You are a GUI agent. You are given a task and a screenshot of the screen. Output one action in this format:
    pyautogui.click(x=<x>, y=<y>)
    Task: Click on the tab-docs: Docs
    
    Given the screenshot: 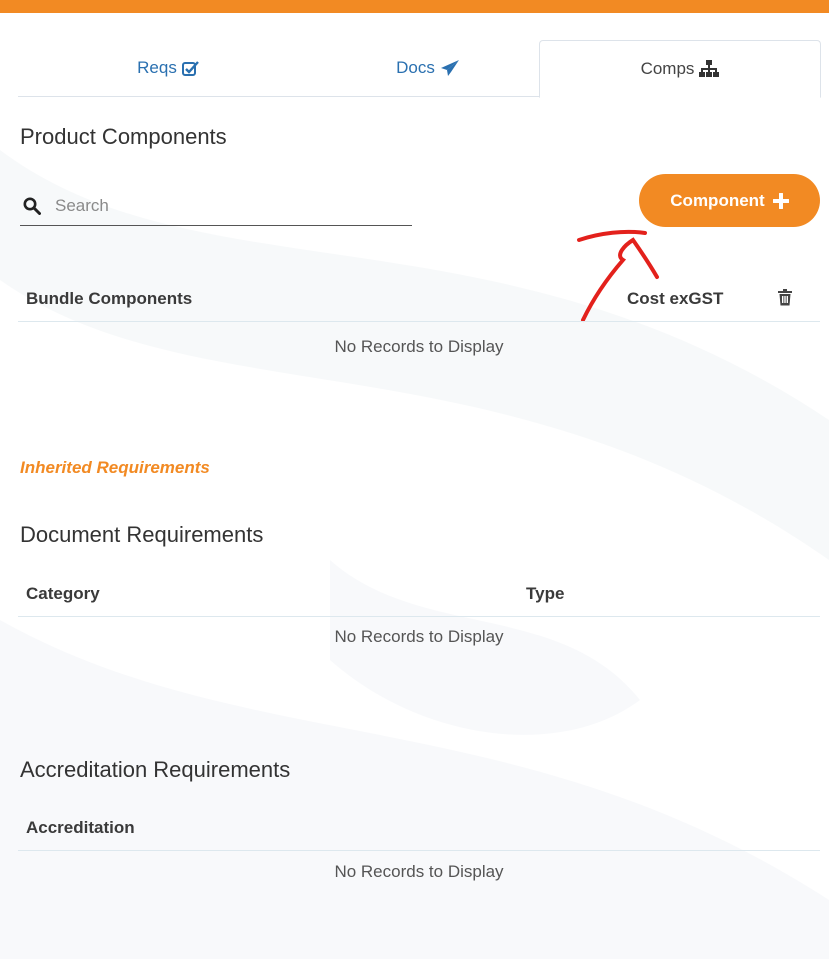 What is the action you would take?
    pyautogui.click(x=428, y=68)
    